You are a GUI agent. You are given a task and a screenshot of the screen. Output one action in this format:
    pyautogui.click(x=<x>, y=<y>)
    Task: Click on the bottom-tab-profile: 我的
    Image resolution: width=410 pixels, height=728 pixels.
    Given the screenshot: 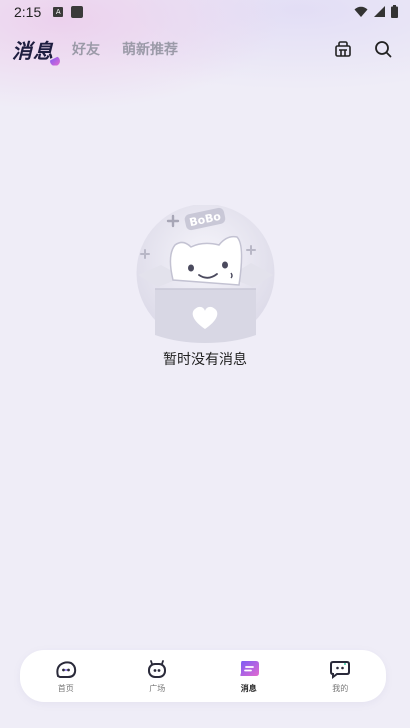 What is the action you would take?
    pyautogui.click(x=340, y=676)
    